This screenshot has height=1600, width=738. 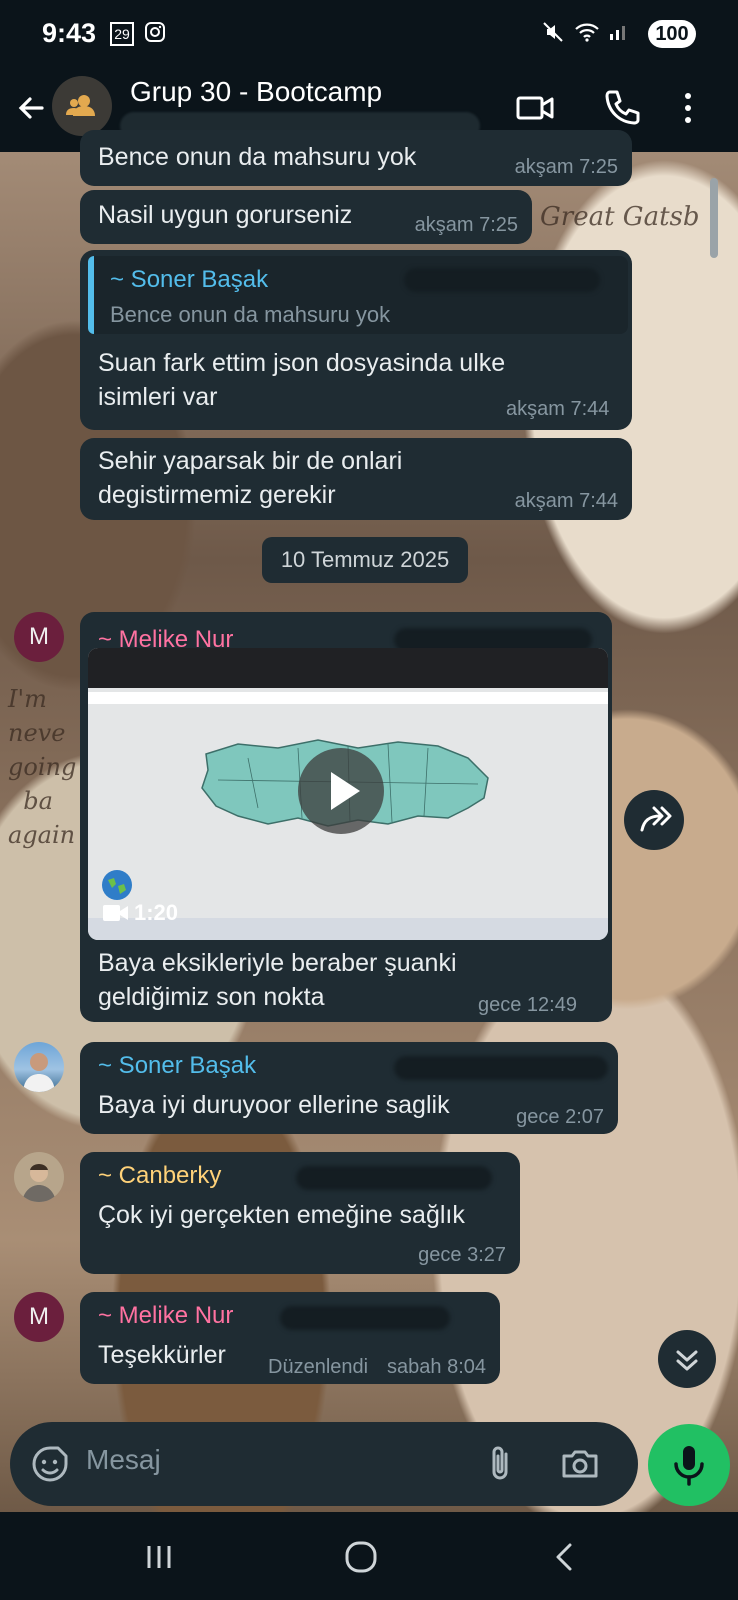 What do you see at coordinates (365, 560) in the screenshot?
I see `date-separator: 10 Temmuz 2025` at bounding box center [365, 560].